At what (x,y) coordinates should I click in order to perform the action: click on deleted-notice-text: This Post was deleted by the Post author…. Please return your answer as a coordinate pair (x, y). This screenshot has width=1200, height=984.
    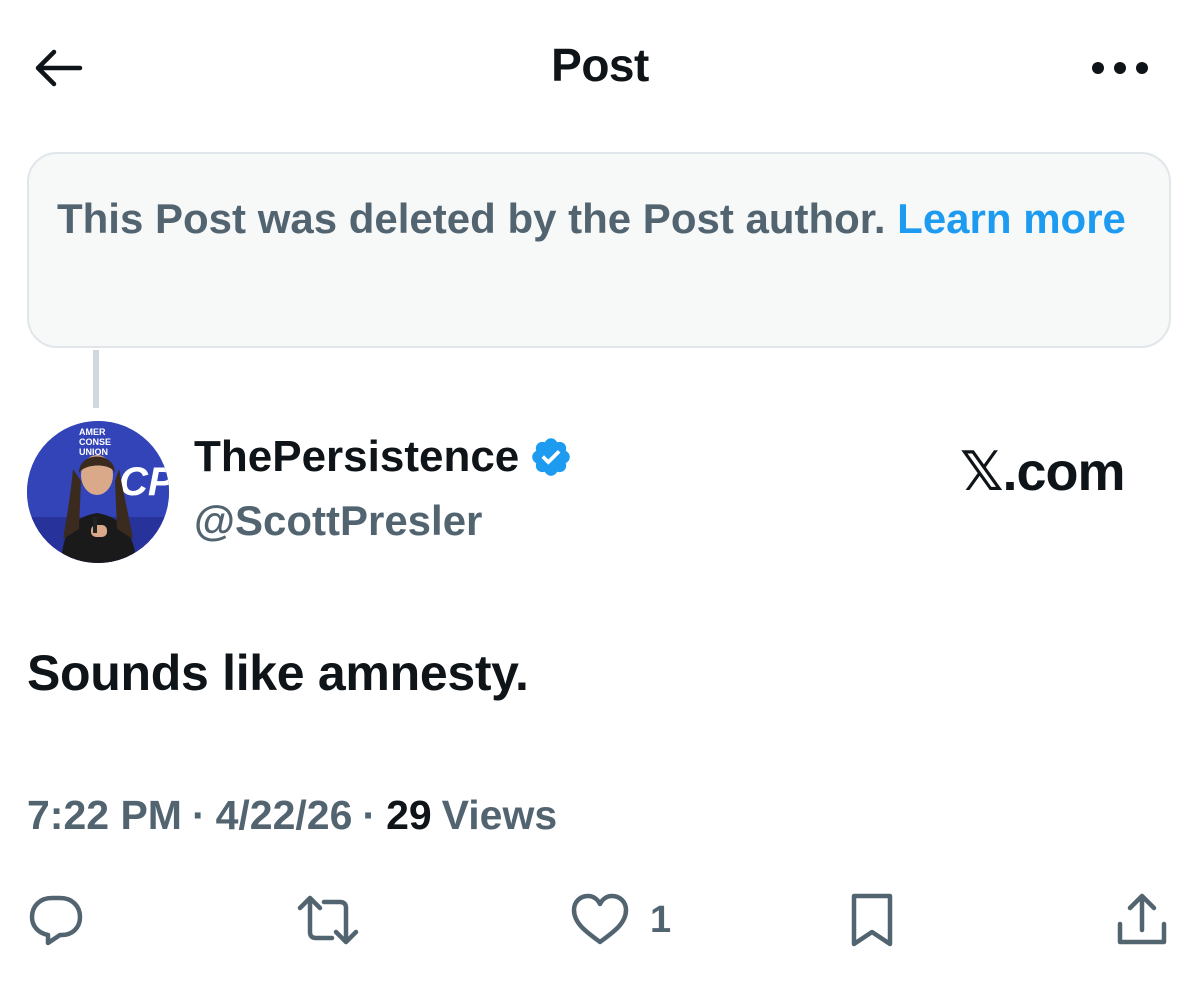
    Looking at the image, I should click on (471, 218).